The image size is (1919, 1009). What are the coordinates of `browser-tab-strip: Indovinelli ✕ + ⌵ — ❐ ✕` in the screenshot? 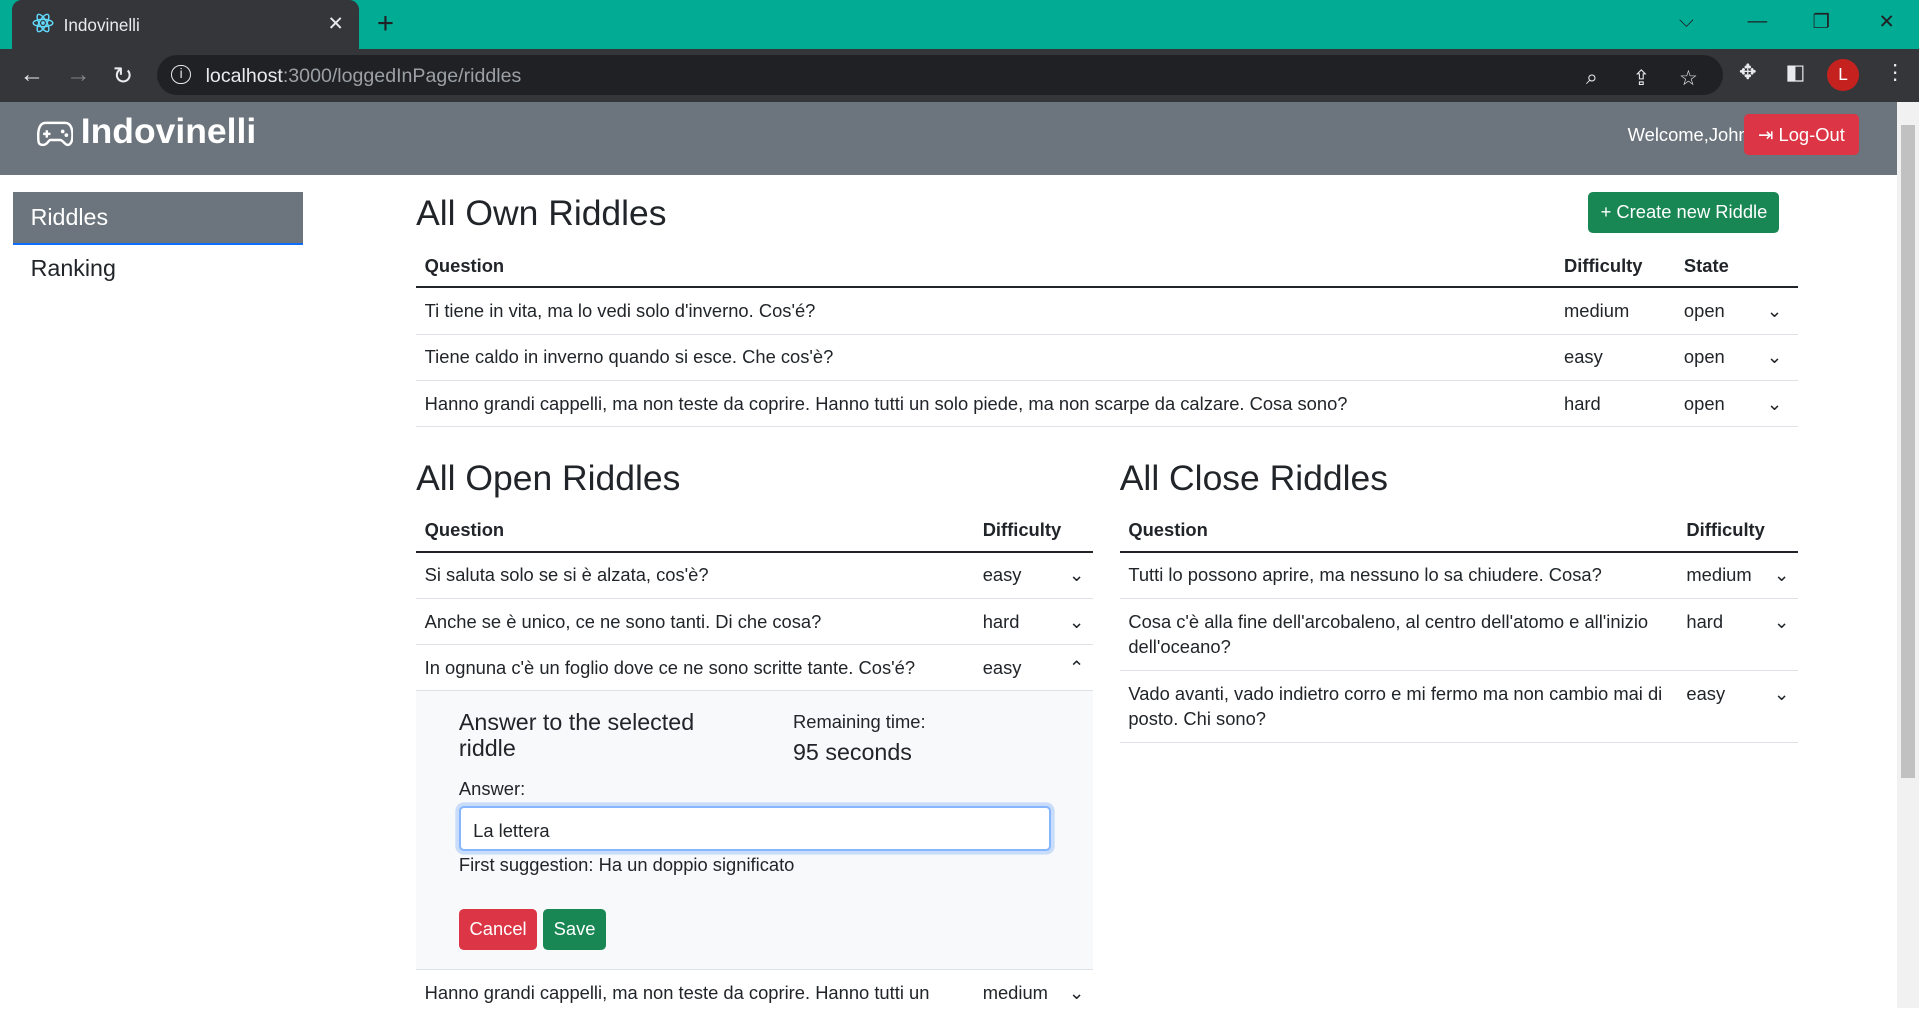 It's located at (959, 24).